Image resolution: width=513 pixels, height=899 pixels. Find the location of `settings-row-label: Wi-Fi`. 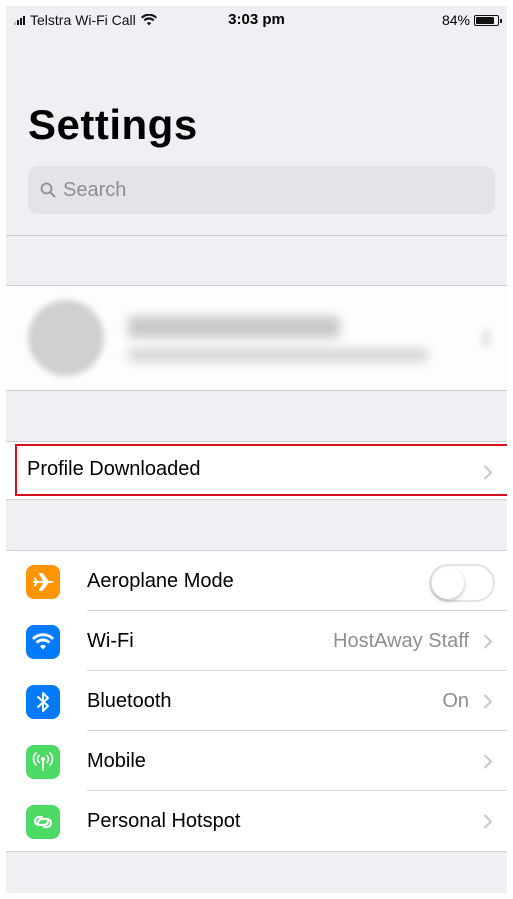

settings-row-label: Wi-Fi is located at coordinates (110, 641).